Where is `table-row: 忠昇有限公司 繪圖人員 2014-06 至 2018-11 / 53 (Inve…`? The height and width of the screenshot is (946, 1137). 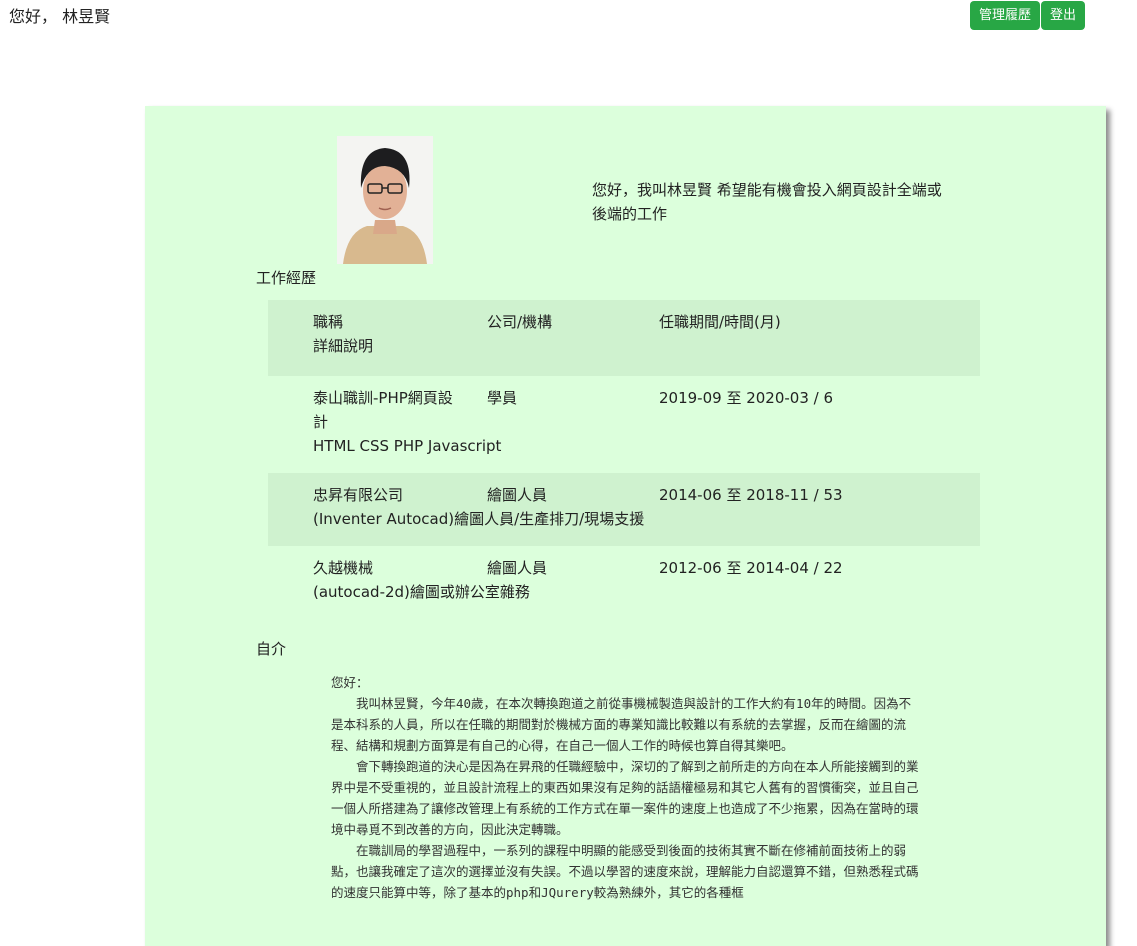
table-row: 忠昇有限公司 繪圖人員 2014-06 至 2018-11 / 53 (Inve… is located at coordinates (624, 509).